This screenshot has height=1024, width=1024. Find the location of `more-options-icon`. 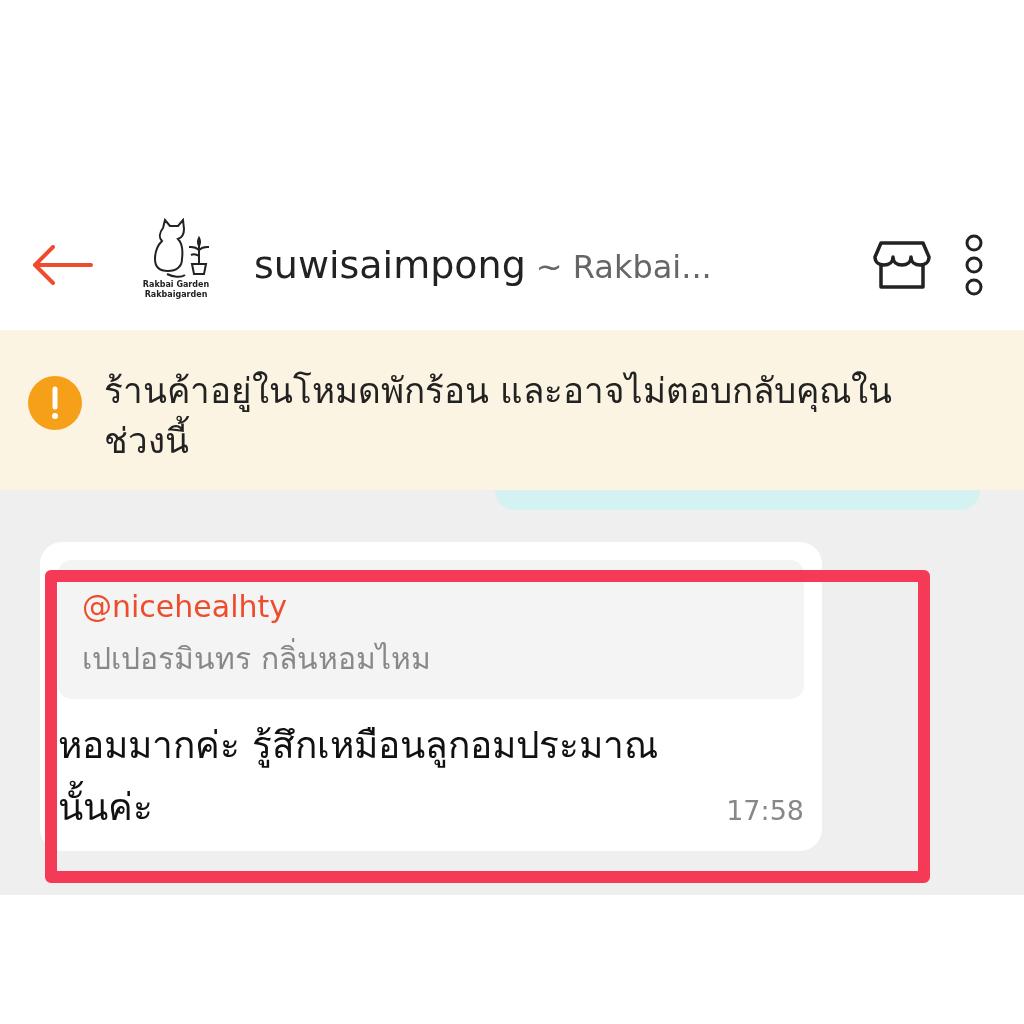

more-options-icon is located at coordinates (974, 265).